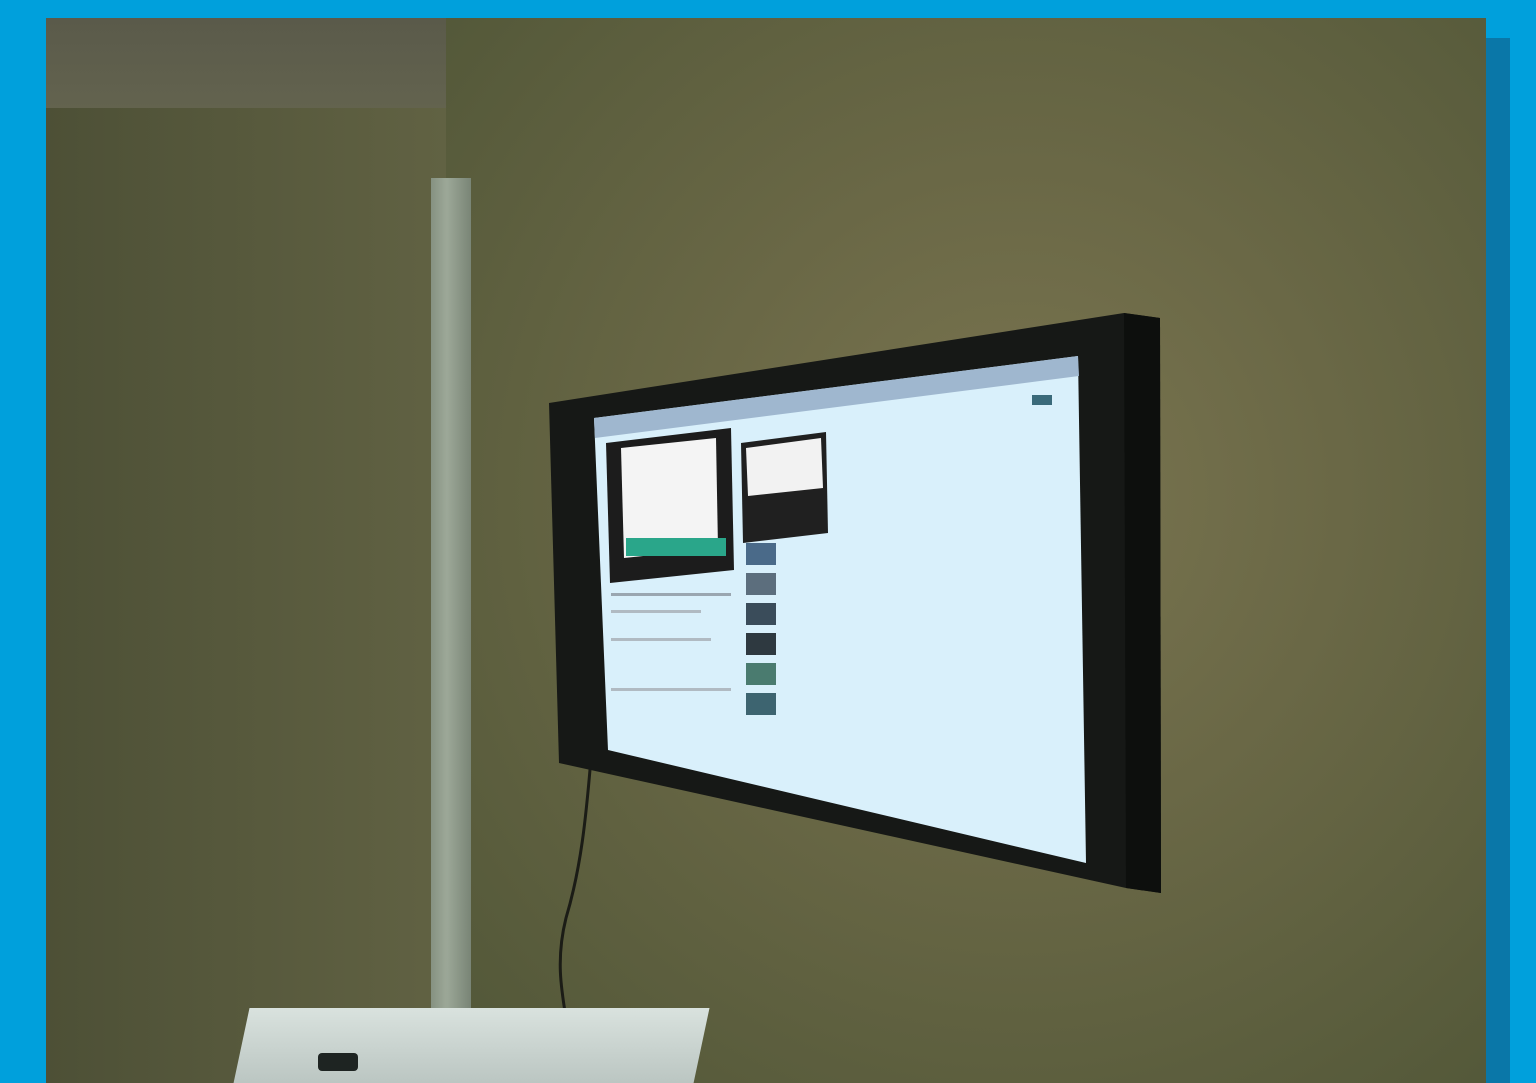 Image resolution: width=1536 pixels, height=1083 pixels. What do you see at coordinates (451, 608) in the screenshot?
I see `wall-pipe` at bounding box center [451, 608].